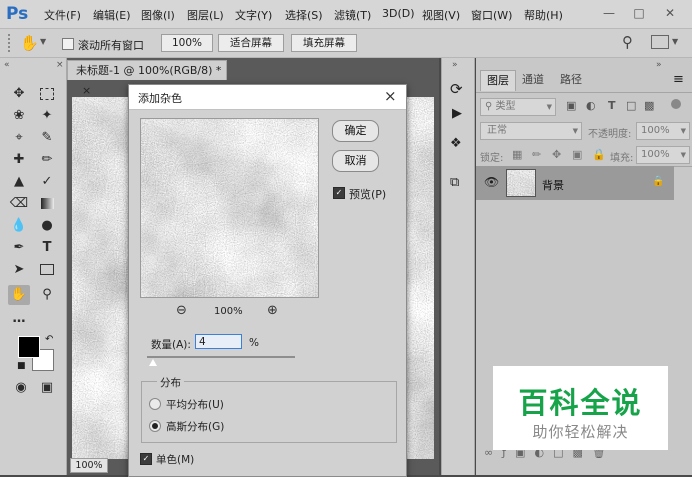 This screenshot has height=477, width=692. Describe the element at coordinates (19, 138) in the screenshot. I see `crop-tool-icon: ⌖` at that location.